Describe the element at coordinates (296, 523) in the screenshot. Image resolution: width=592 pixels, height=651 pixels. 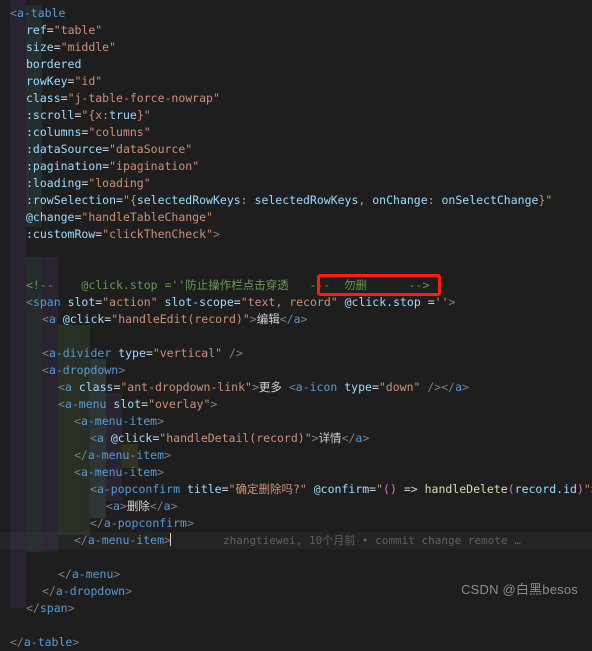
I see `code-line: </a-popconfirm>` at that location.